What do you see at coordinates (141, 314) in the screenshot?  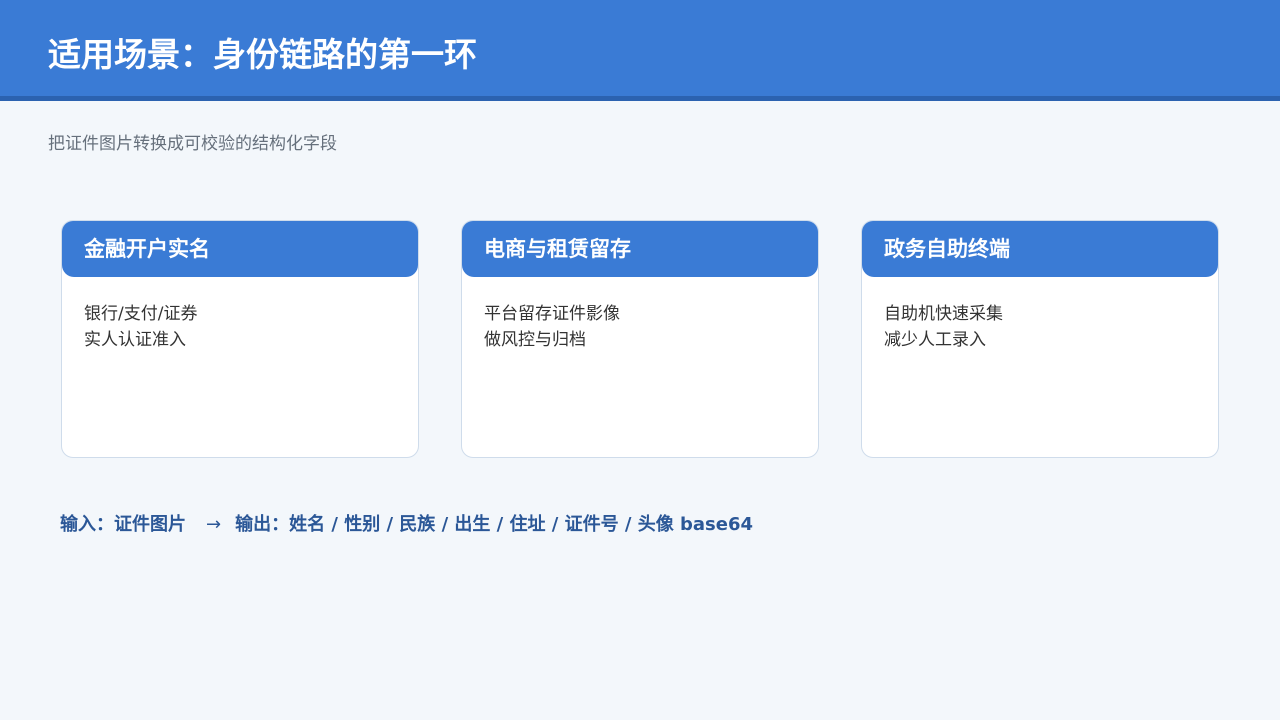 I see `card-line: 银行/支付/证券` at bounding box center [141, 314].